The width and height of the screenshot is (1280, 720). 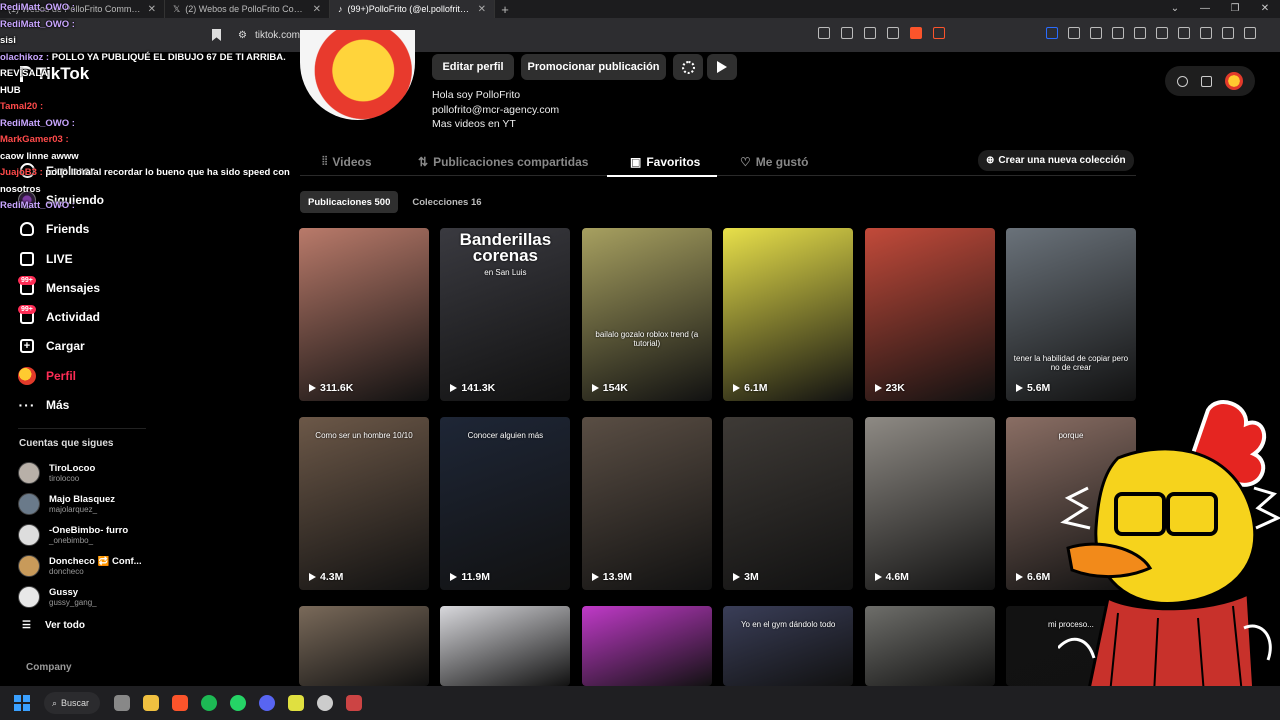 I want to click on new-collection-button: ⊕ Crear una nueva colección, so click(x=1056, y=160).